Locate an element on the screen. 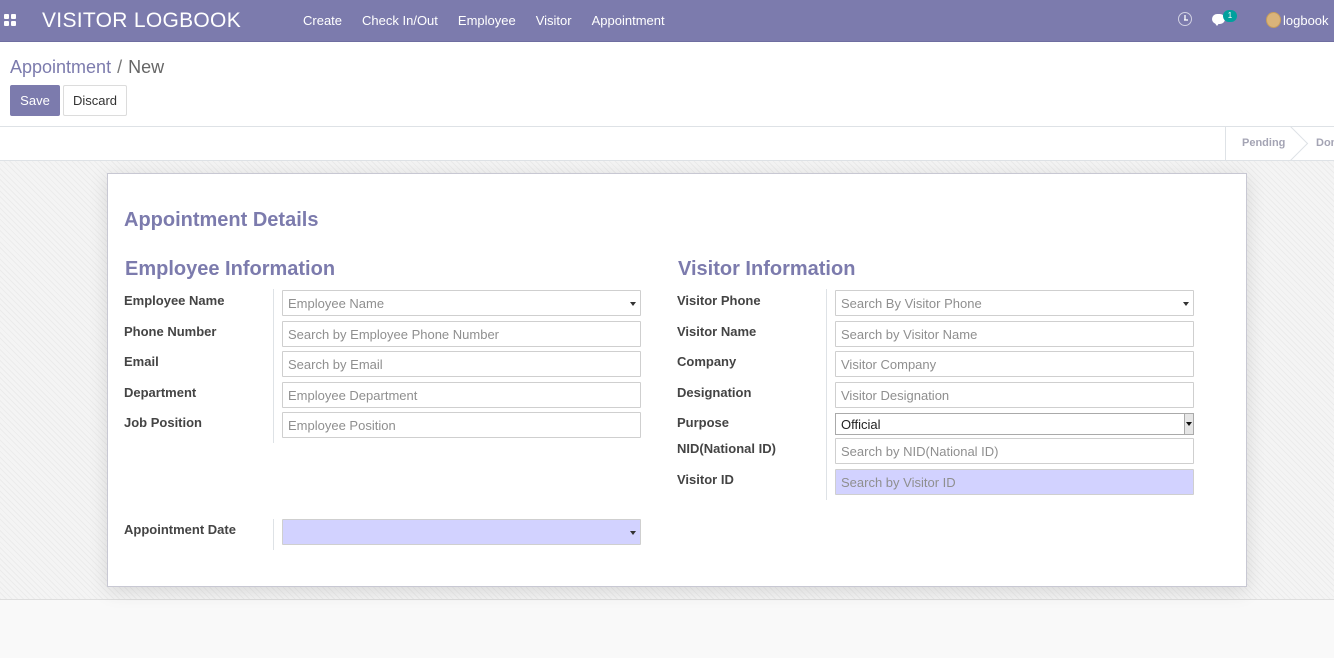 The height and width of the screenshot is (658, 1334). discard-button: Discard is located at coordinates (95, 100).